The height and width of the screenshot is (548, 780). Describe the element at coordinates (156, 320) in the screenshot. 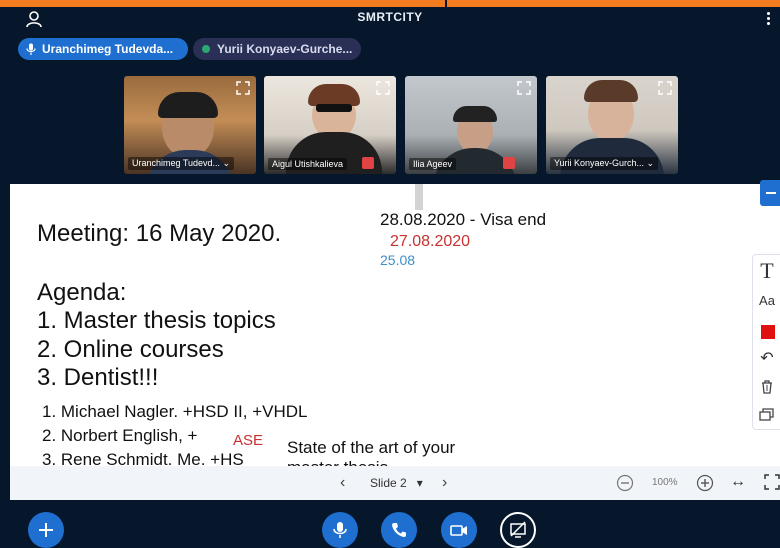

I see `agenda-item: 1. Master thesis topics` at that location.